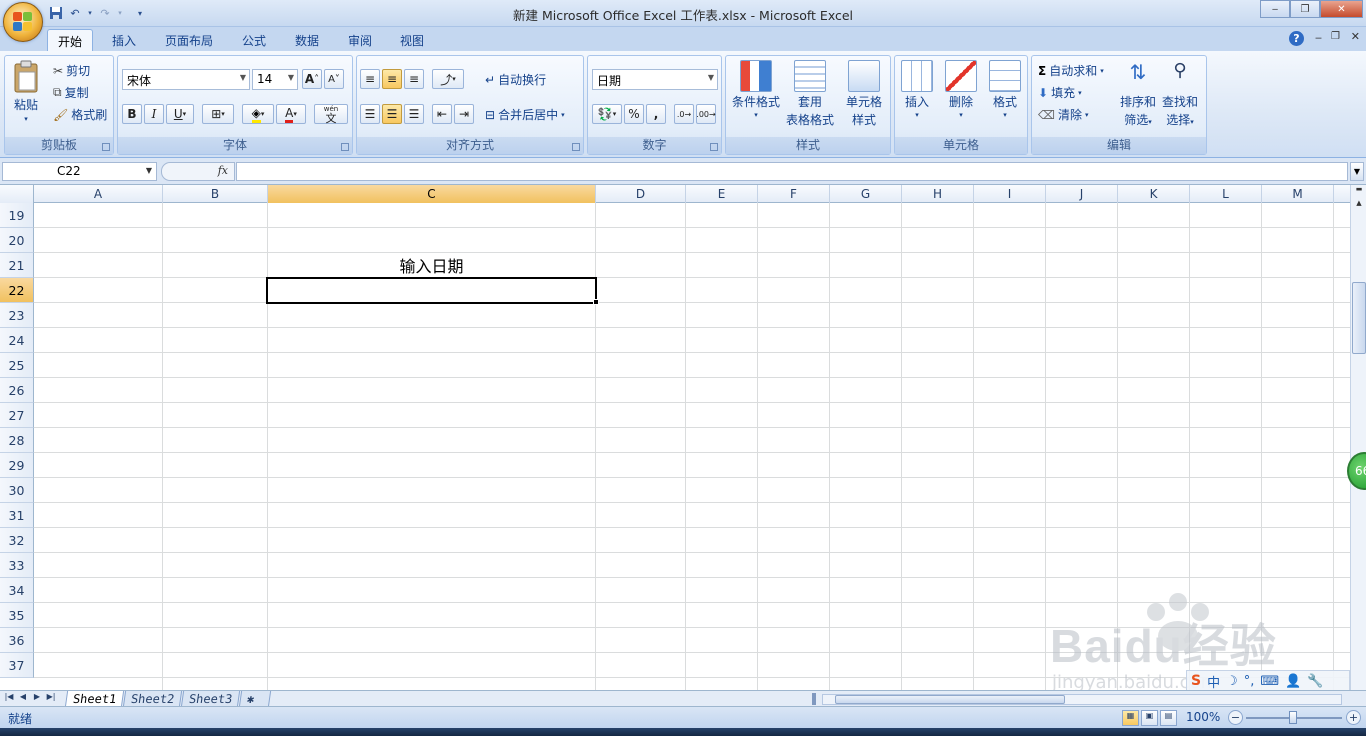 The height and width of the screenshot is (736, 1366). What do you see at coordinates (17, 365) in the screenshot?
I see `row-header: 25` at bounding box center [17, 365].